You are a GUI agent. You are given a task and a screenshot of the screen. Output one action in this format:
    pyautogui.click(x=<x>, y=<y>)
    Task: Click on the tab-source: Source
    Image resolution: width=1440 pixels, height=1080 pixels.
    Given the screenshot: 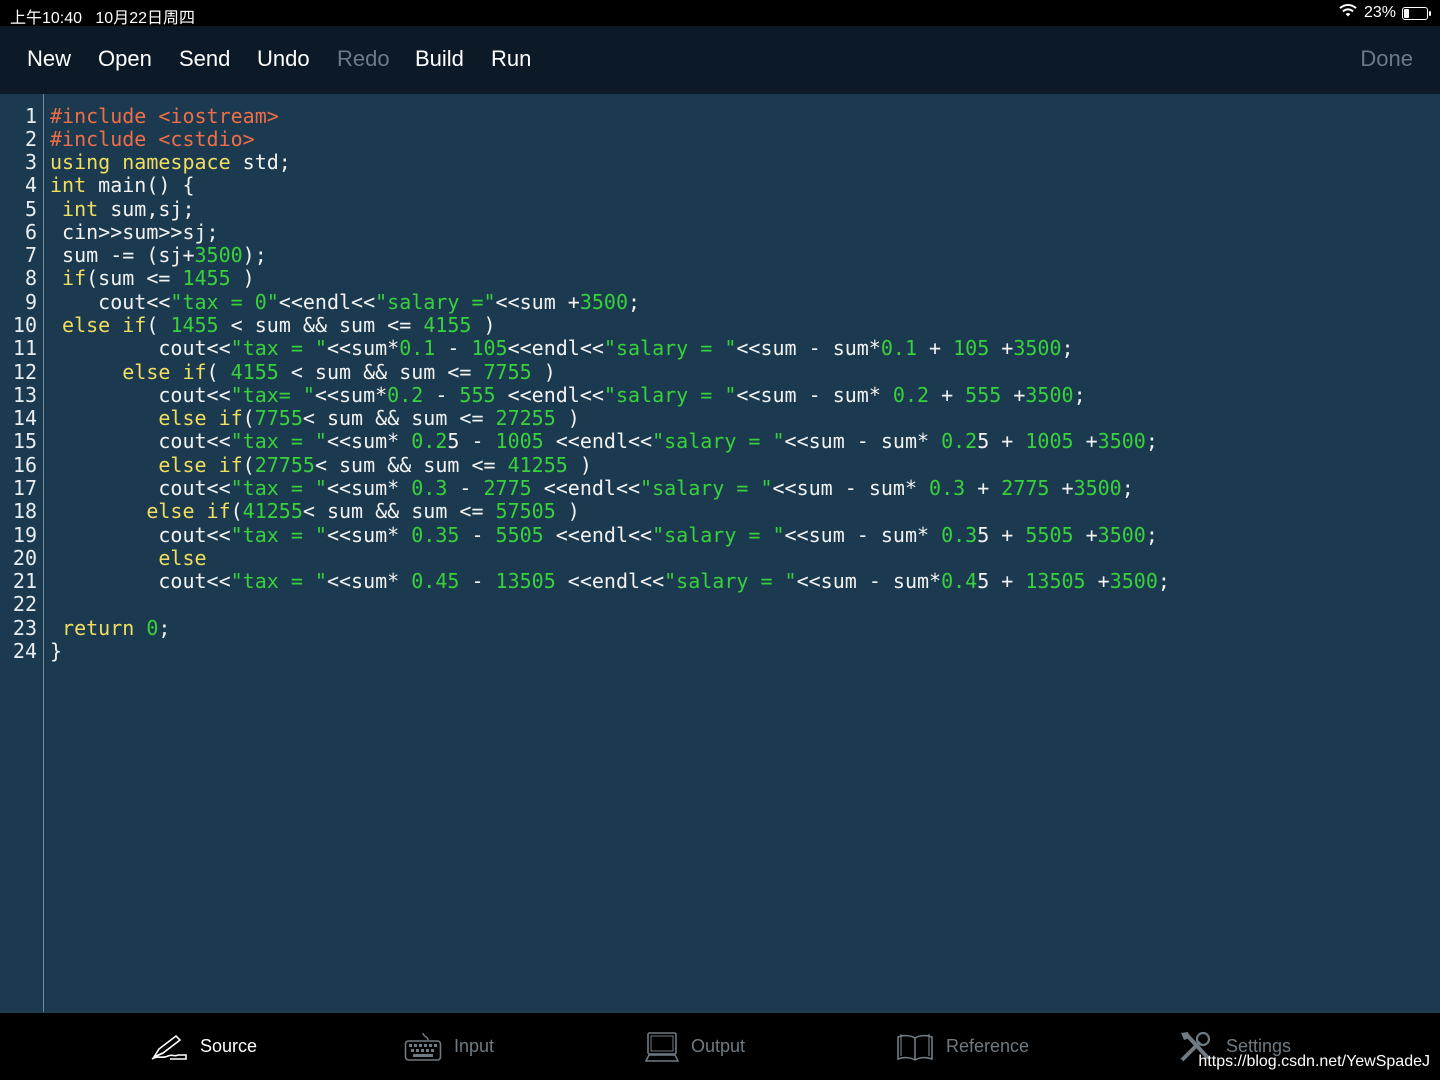 What is the action you would take?
    pyautogui.click(x=203, y=1046)
    